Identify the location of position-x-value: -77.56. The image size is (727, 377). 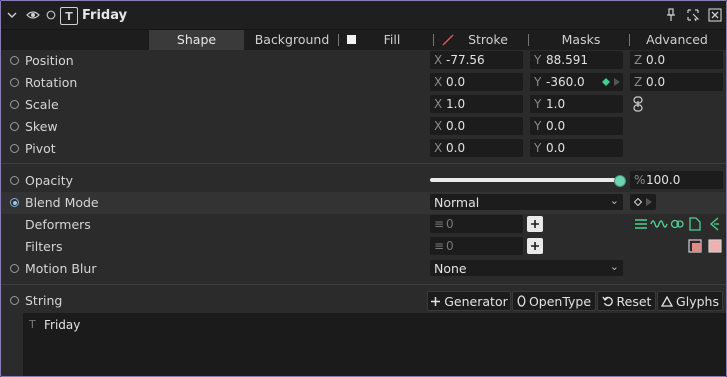
(465, 60).